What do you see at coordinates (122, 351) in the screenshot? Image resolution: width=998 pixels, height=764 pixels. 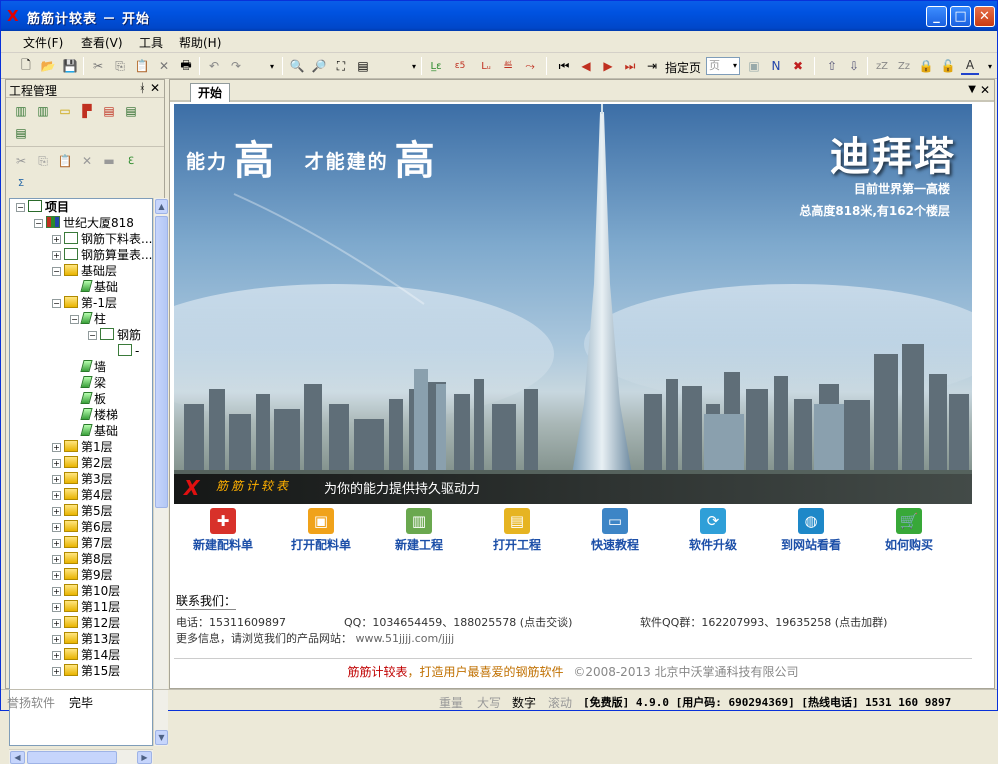 I see `tree-node: -` at bounding box center [122, 351].